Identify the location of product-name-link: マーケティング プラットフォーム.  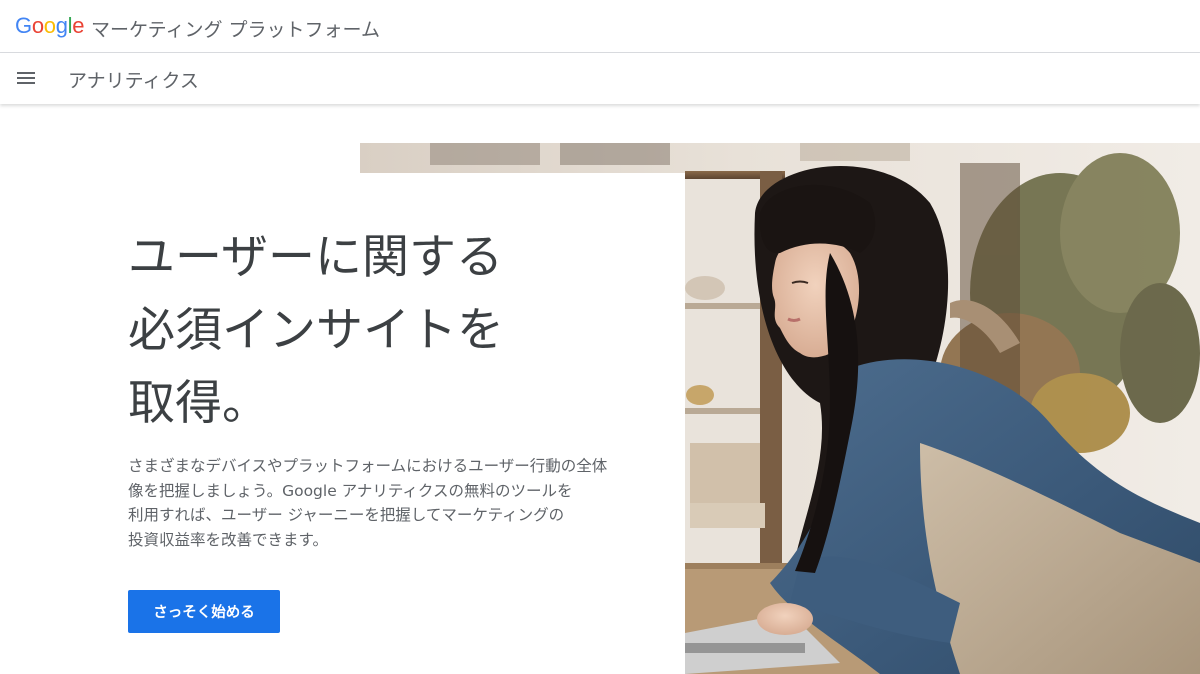
(235, 28).